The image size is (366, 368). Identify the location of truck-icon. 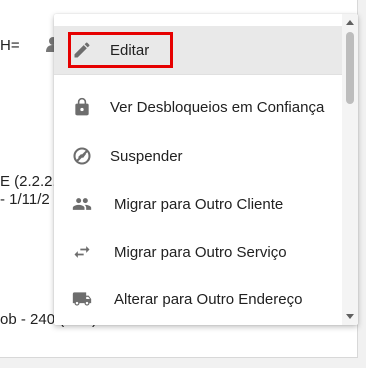
(82, 299).